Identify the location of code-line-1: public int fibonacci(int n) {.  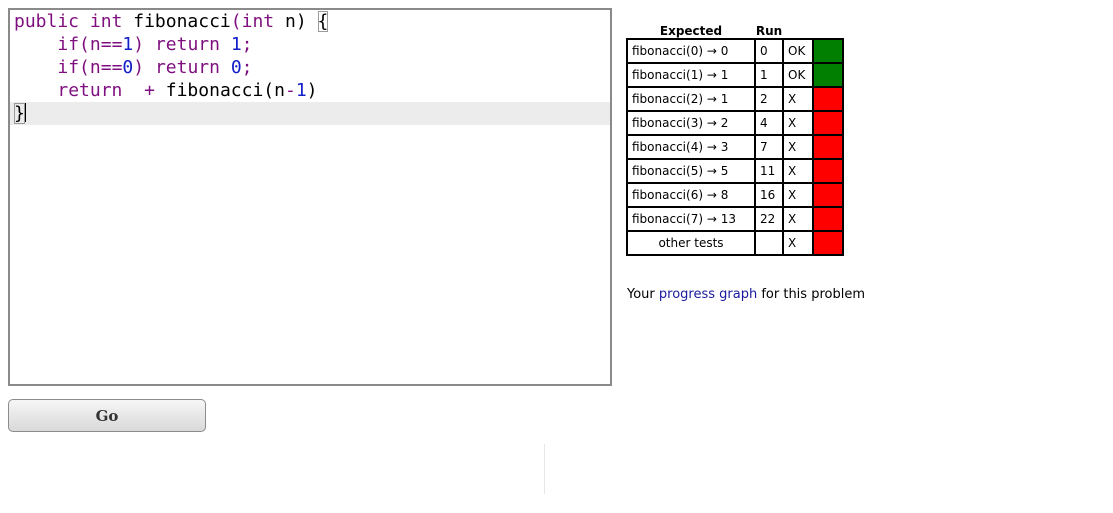
(310, 21).